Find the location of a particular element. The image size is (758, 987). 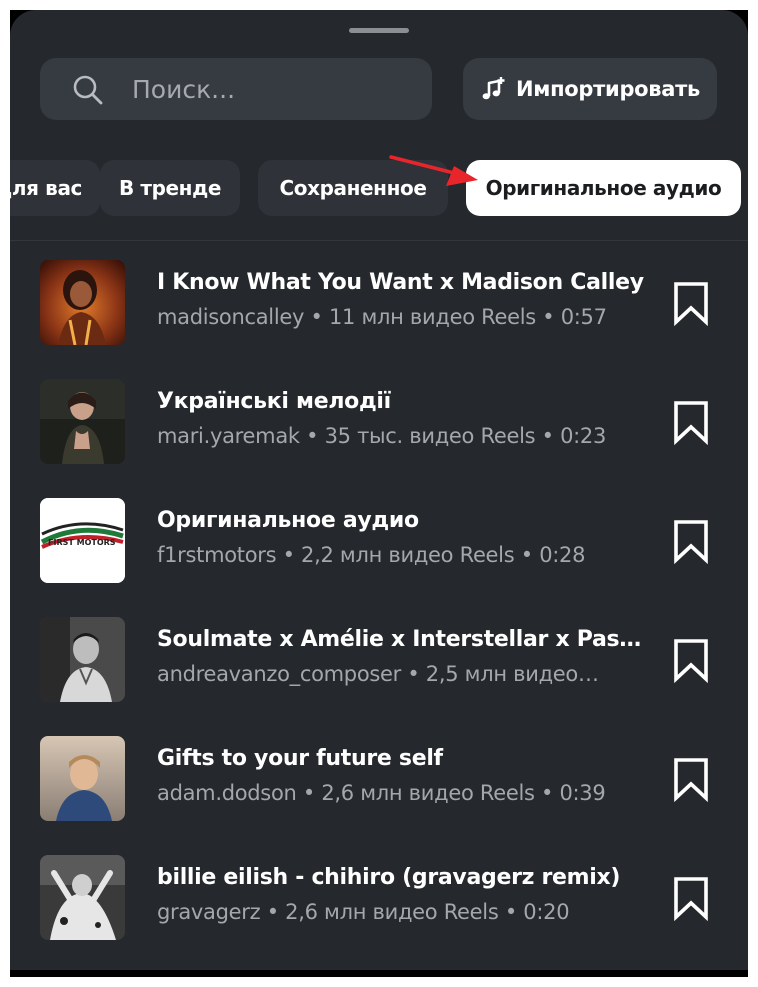

track-title: I Know What You Want x Madison Calley is located at coordinates (400, 282).